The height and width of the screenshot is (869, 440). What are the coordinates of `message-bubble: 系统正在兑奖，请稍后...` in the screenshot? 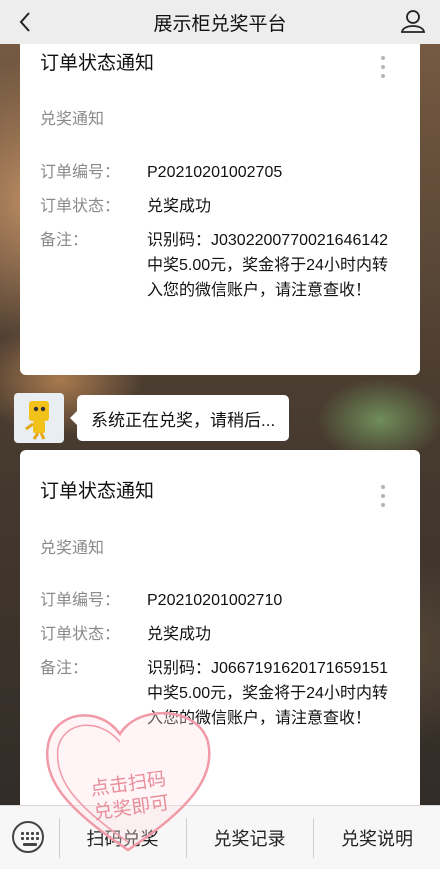 It's located at (179, 418).